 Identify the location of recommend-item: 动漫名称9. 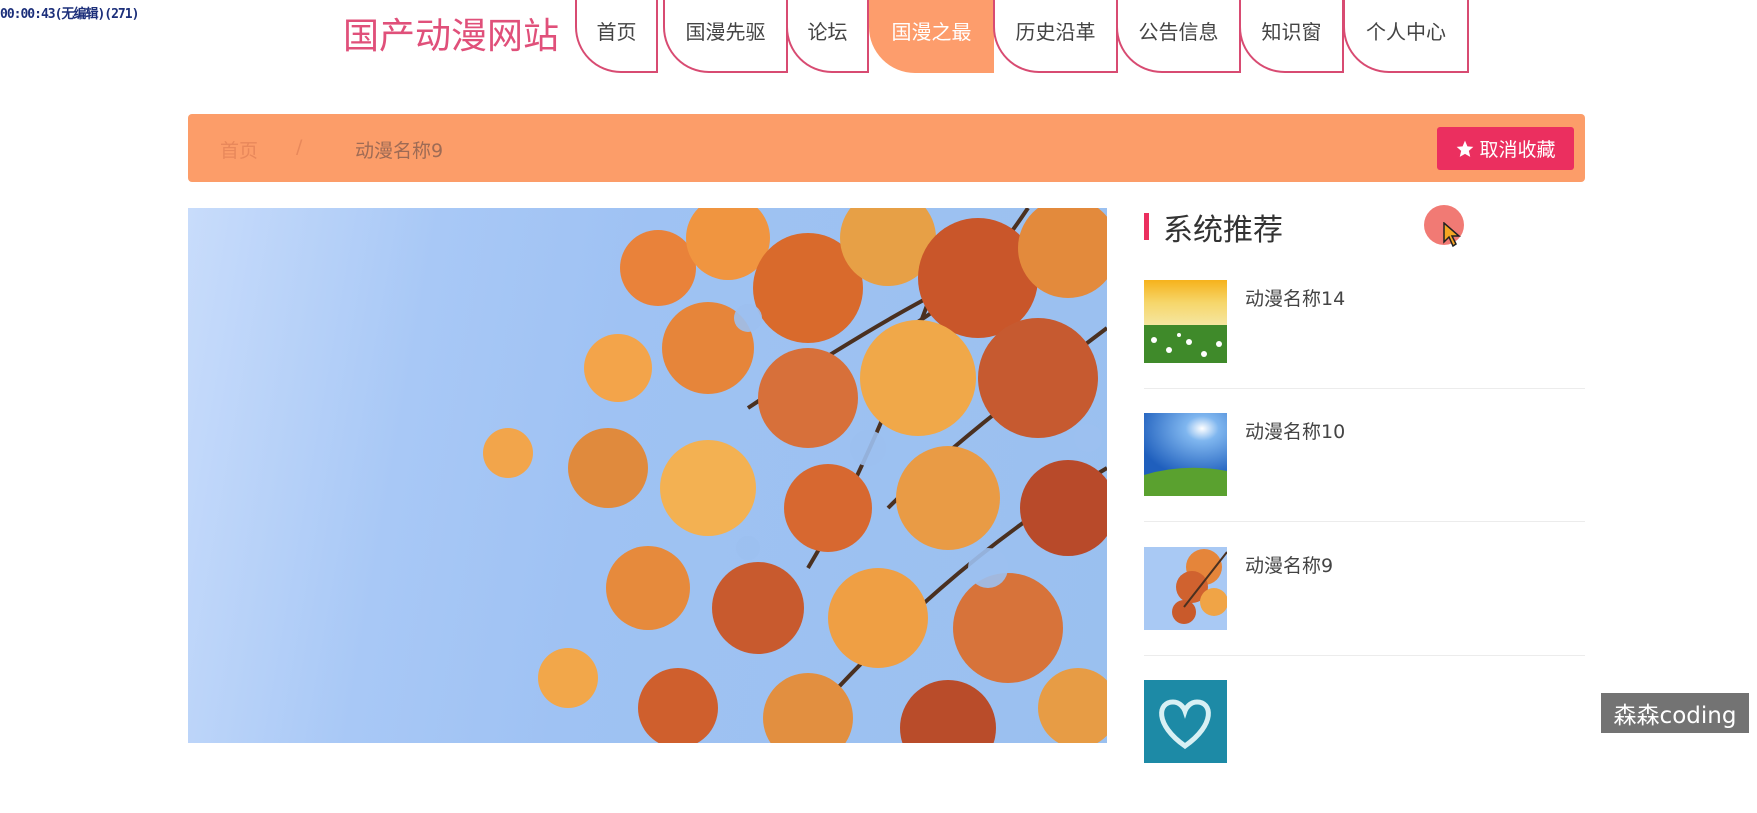
(1364, 613).